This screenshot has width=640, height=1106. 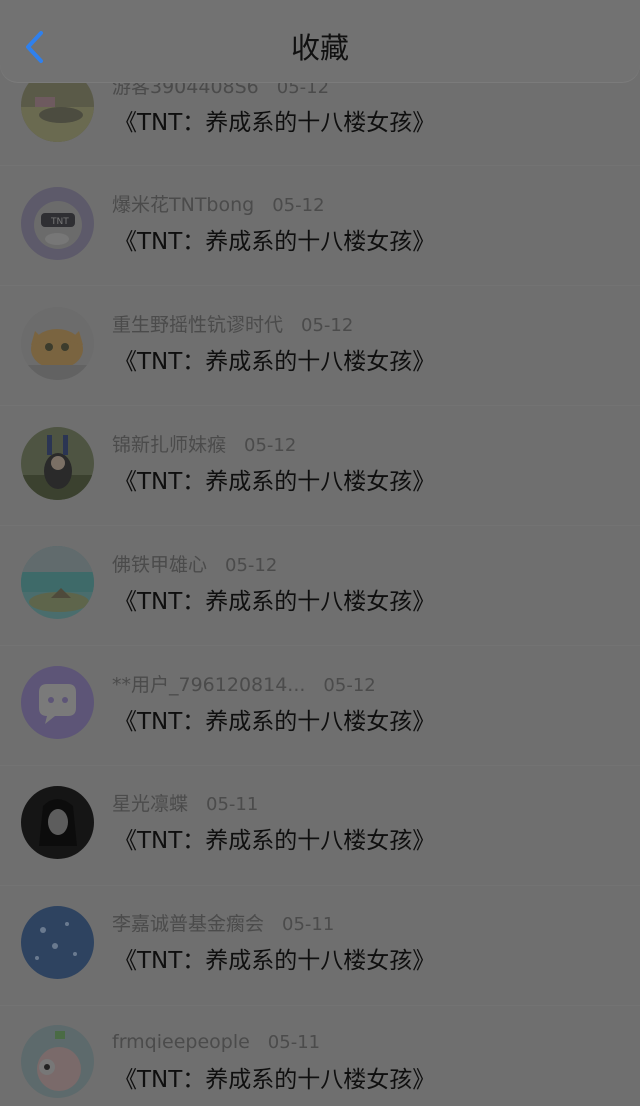 I want to click on item-meta: 锦新扎师妹瘊 05-12, so click(x=204, y=445).